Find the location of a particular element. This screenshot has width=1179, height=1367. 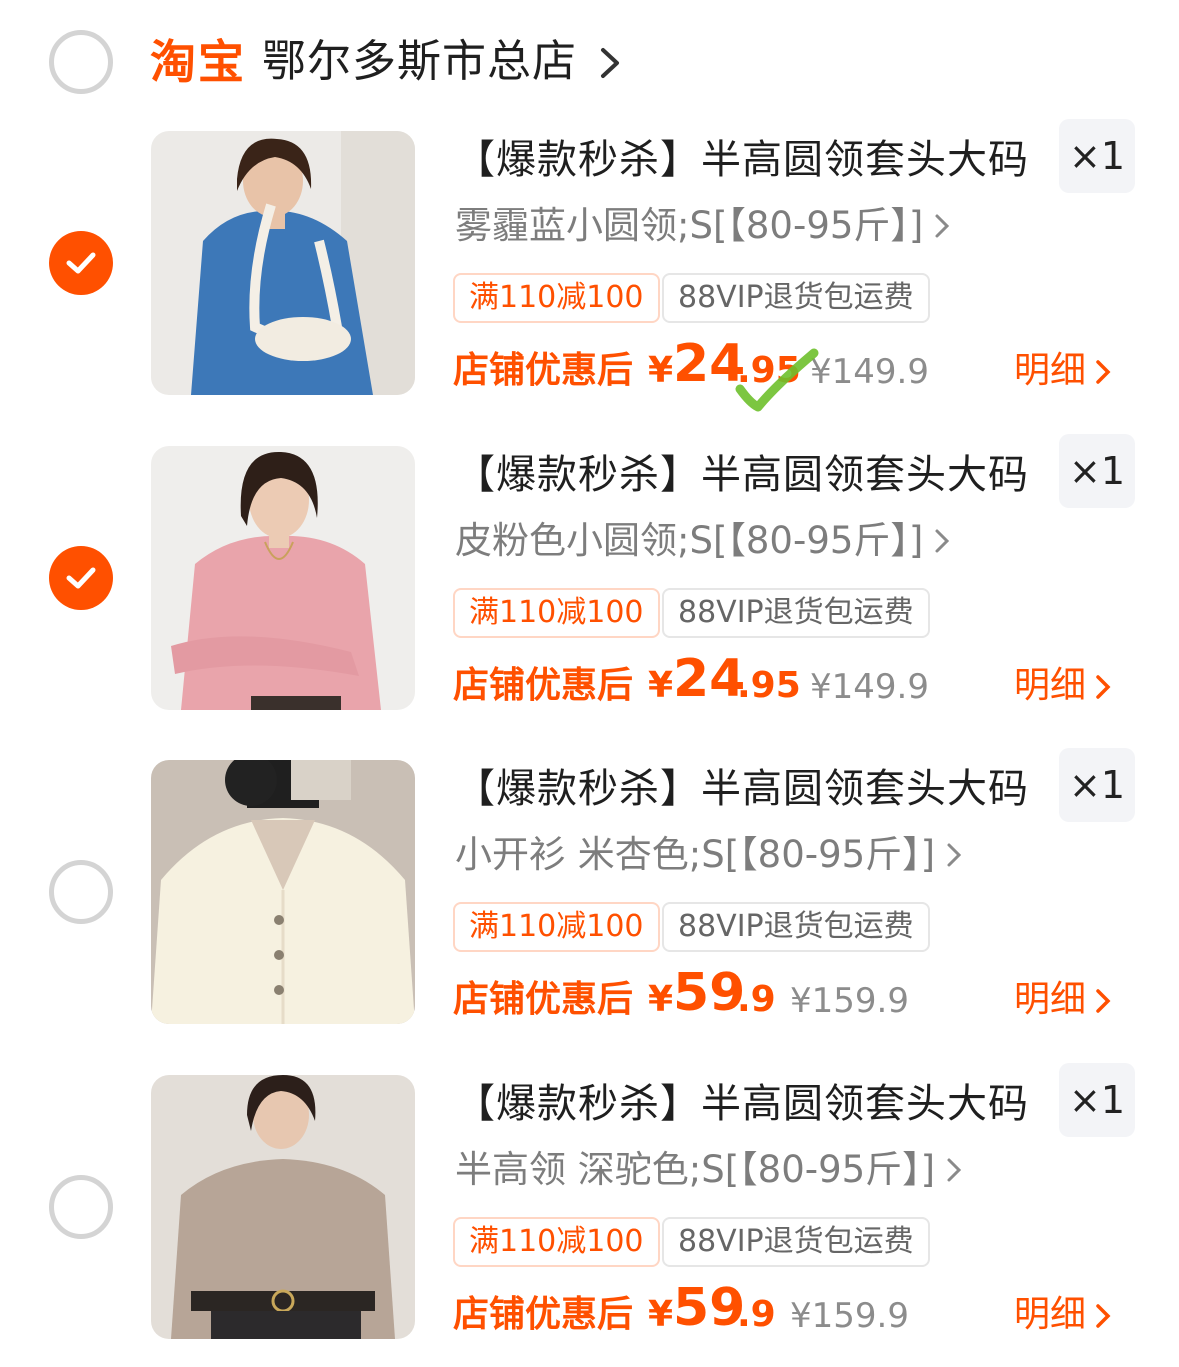

taobao-brand-label: 淘宝 is located at coordinates (198, 62).